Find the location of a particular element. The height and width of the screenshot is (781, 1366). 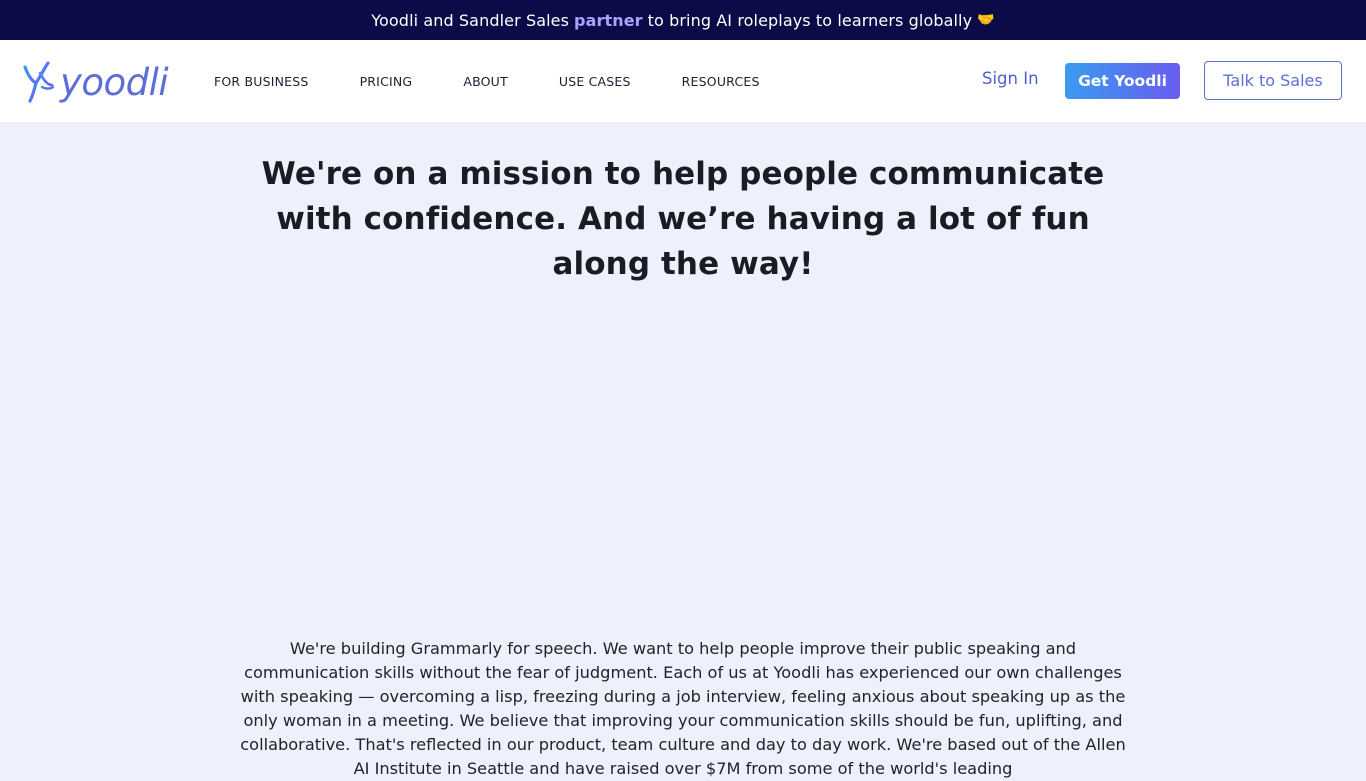

logo-wordmark: yoodli is located at coordinates (114, 82).